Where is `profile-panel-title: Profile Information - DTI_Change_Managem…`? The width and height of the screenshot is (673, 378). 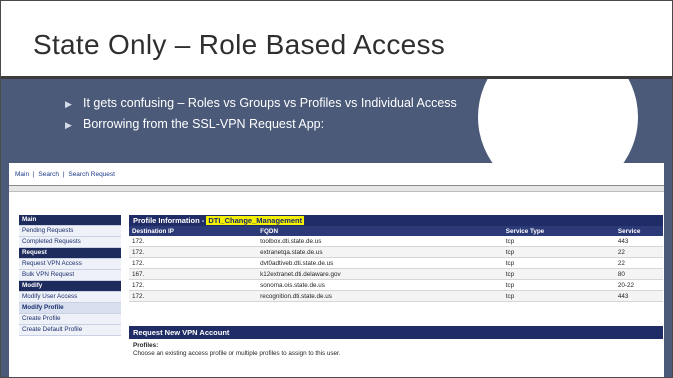
profile-panel-title: Profile Information - DTI_Change_Managem… is located at coordinates (396, 220).